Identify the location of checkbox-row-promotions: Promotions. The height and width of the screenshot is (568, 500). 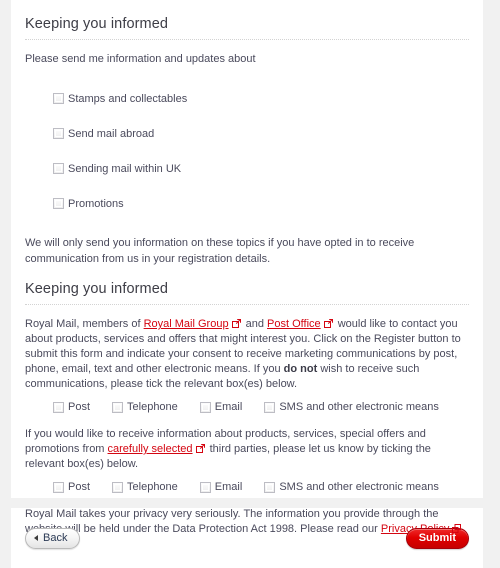
(247, 203).